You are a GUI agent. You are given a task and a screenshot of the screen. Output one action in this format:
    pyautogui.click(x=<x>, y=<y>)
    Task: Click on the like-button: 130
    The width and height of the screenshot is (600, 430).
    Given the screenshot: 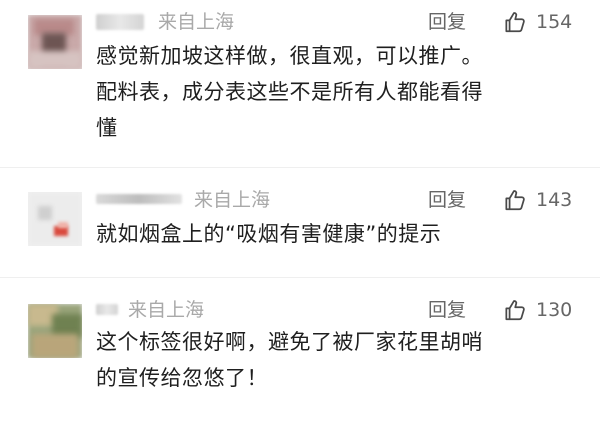 What is the action you would take?
    pyautogui.click(x=537, y=310)
    